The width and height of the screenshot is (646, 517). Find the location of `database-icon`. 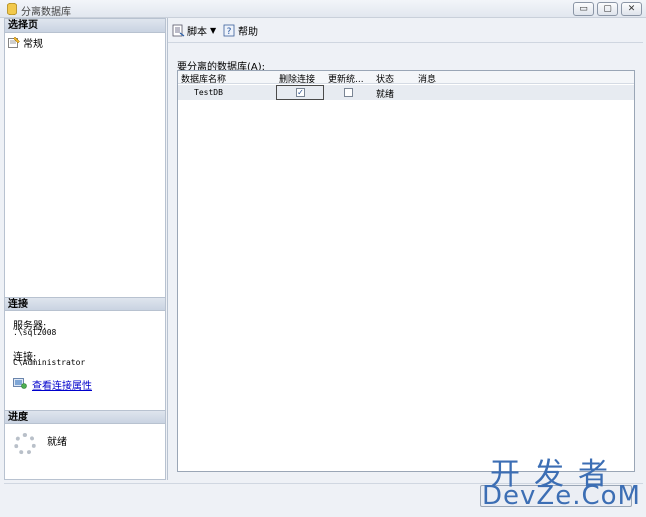

database-icon is located at coordinates (12, 9).